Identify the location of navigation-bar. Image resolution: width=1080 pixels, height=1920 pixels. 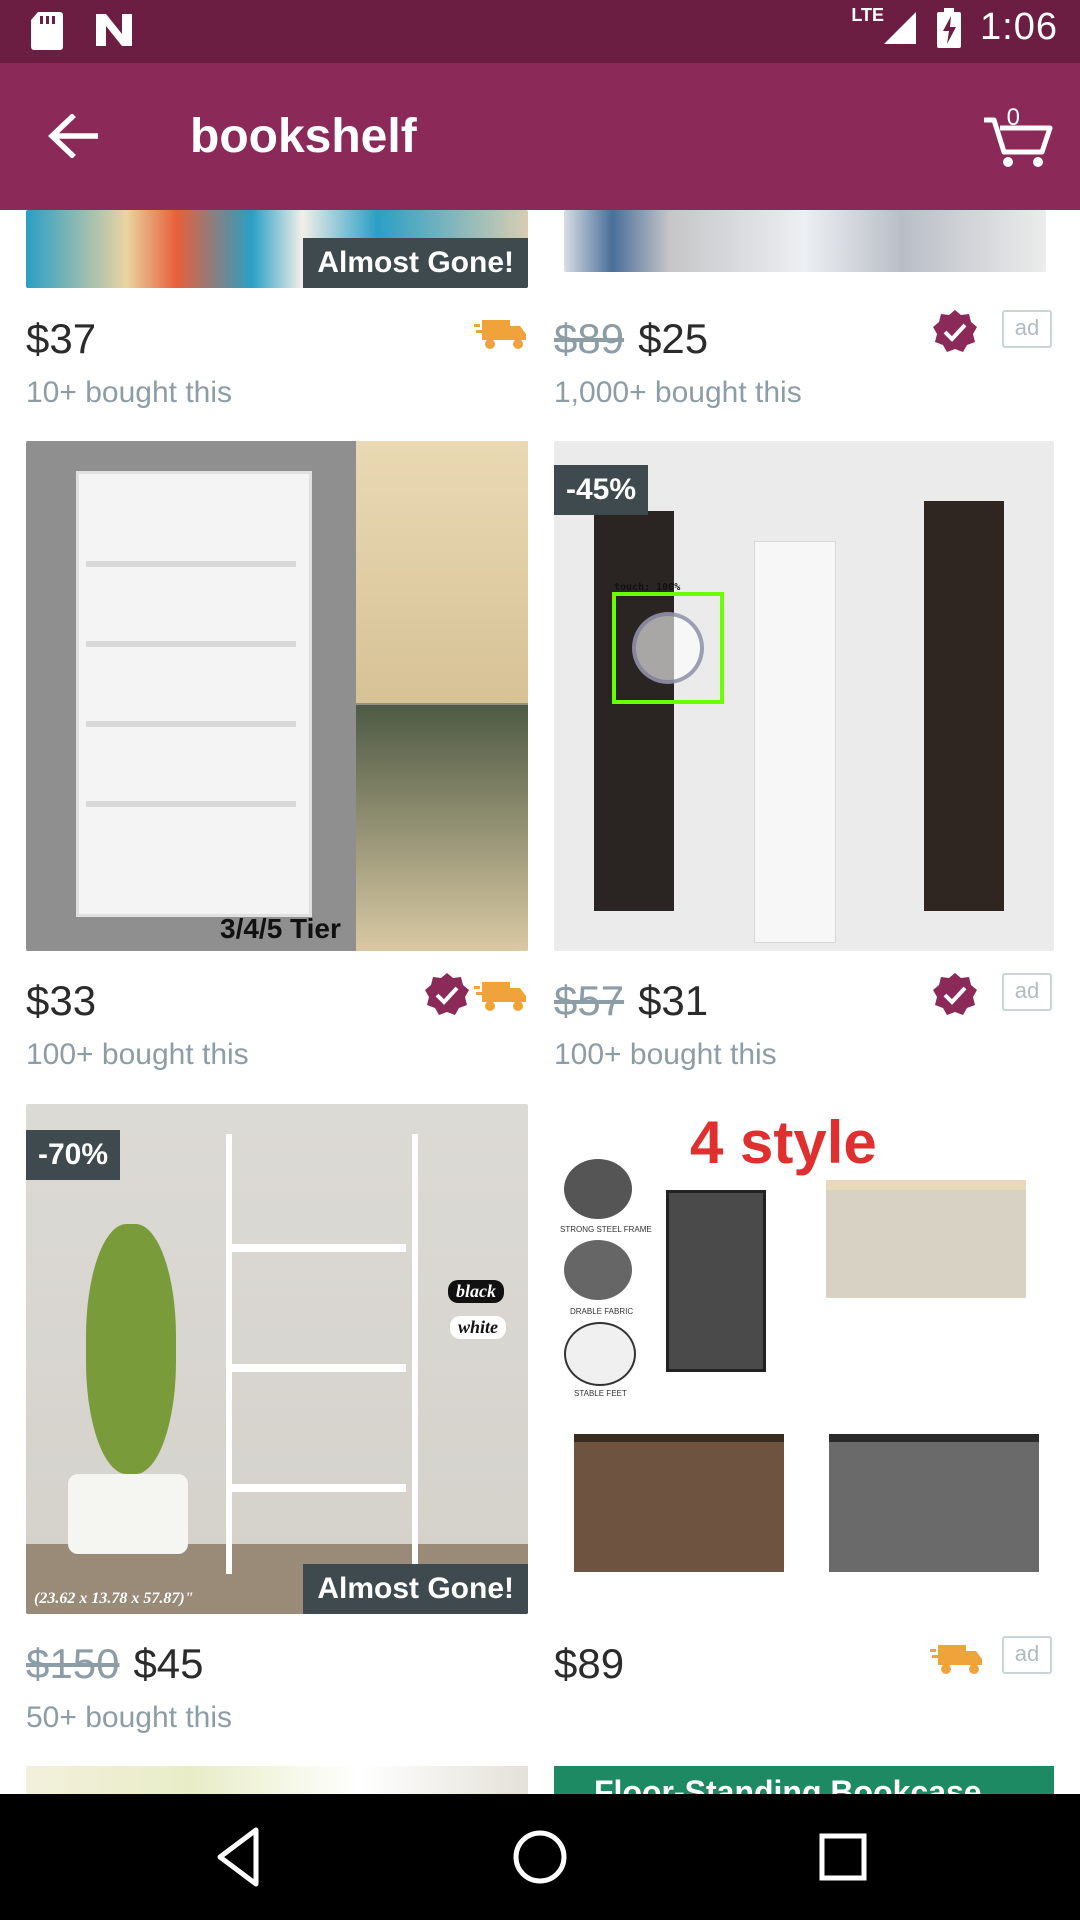
(540, 1857).